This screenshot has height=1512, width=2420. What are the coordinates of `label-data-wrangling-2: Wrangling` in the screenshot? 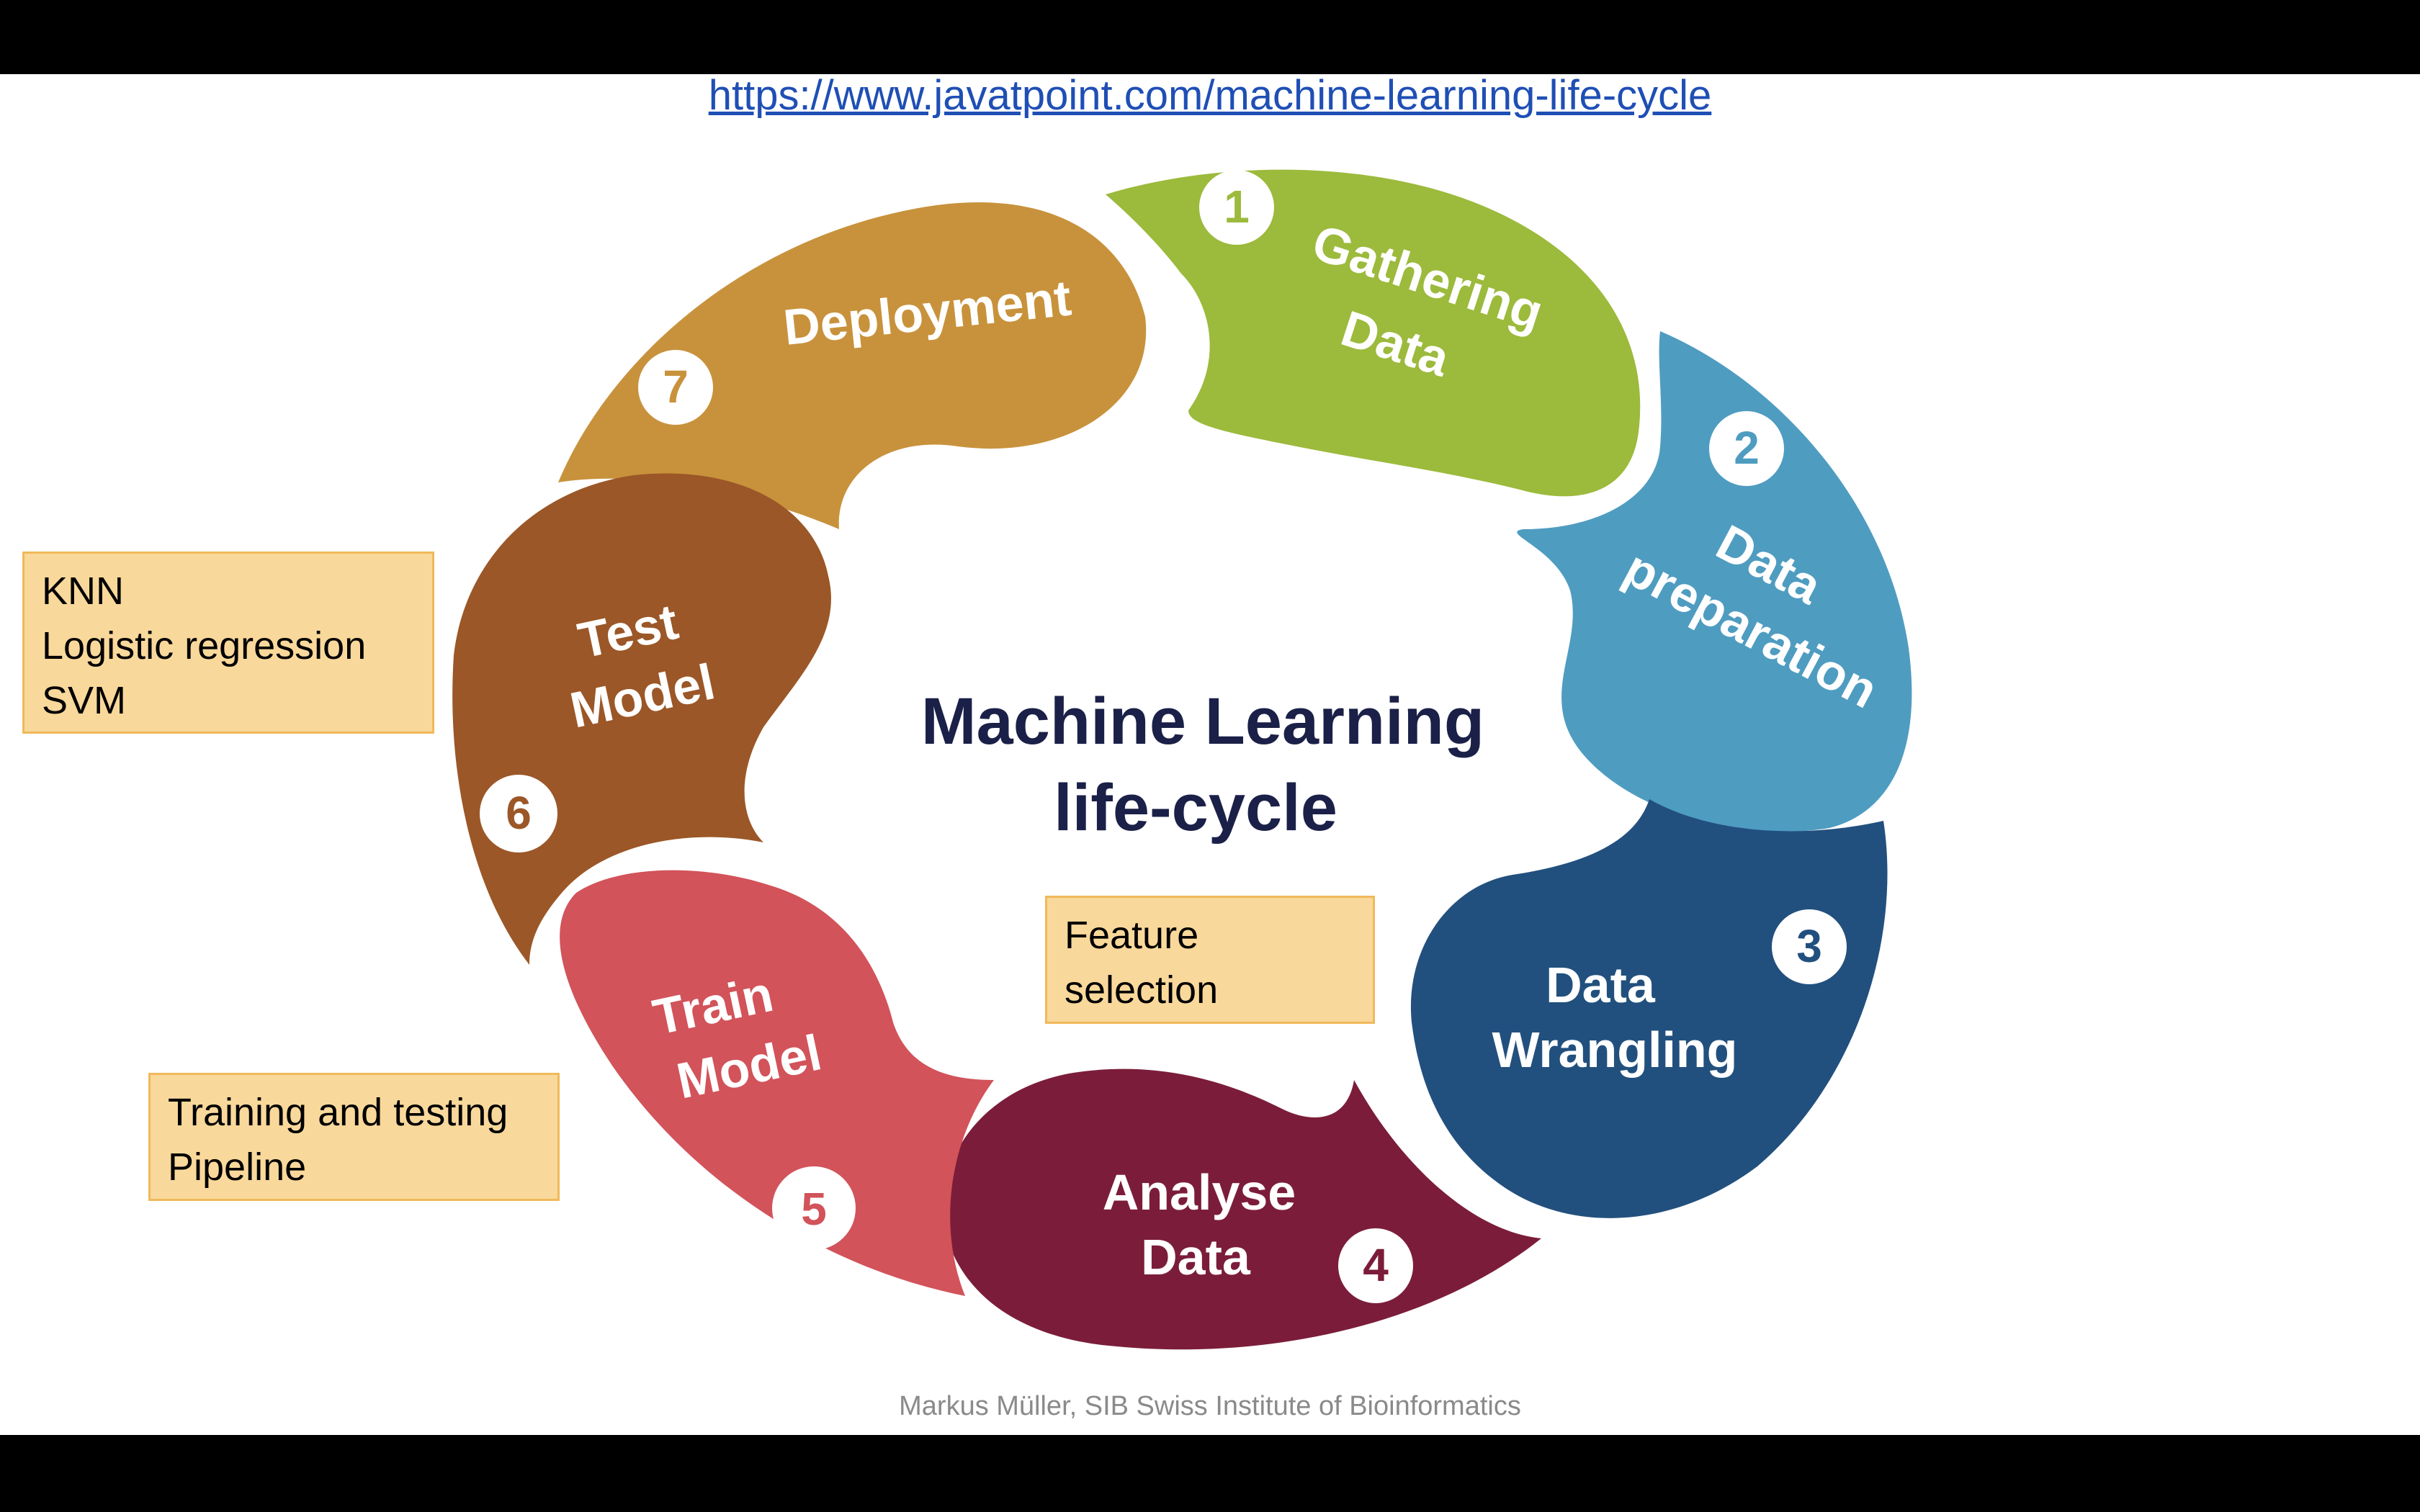 It's located at (1615, 1050).